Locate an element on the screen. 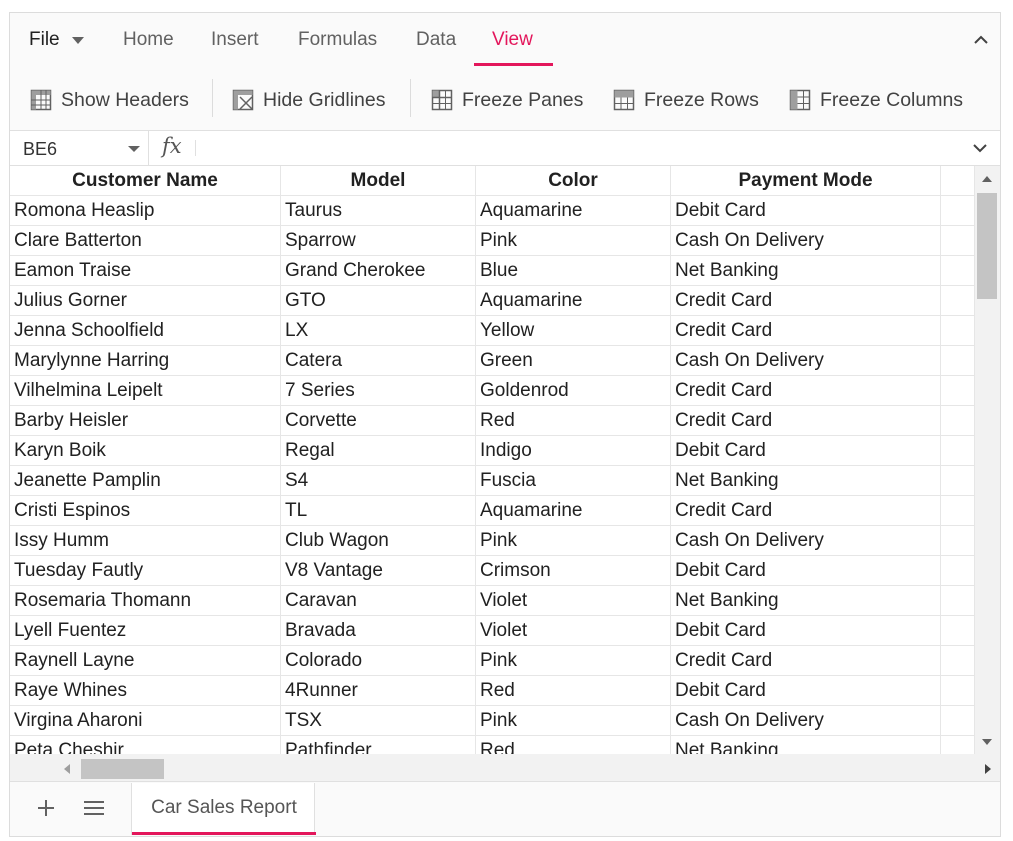 The width and height of the screenshot is (1013, 841). cell-model: Regal is located at coordinates (378, 451).